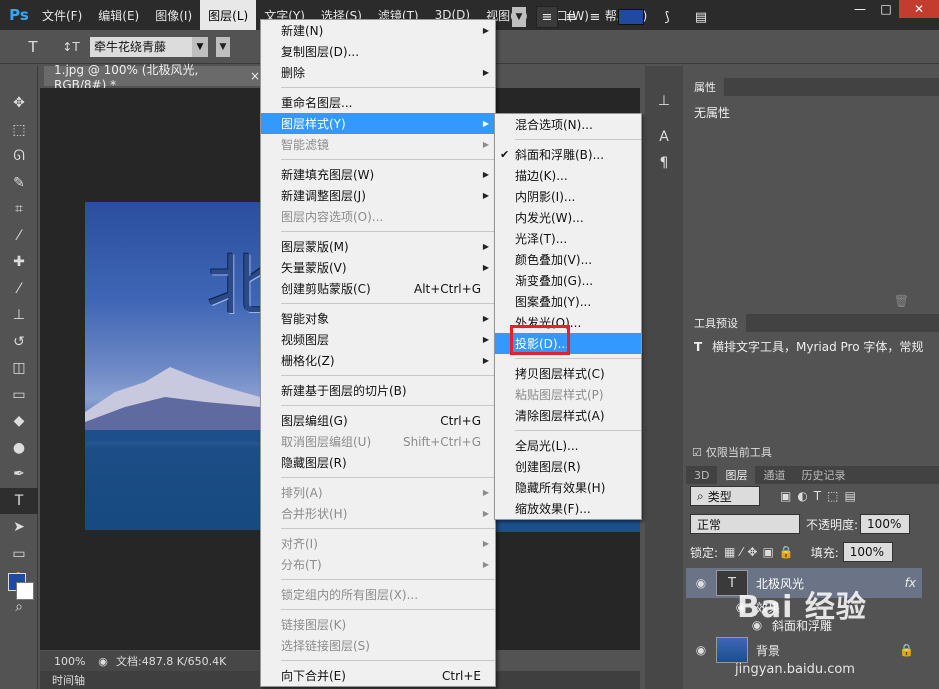 The width and height of the screenshot is (939, 689). What do you see at coordinates (19, 183) in the screenshot?
I see `quick-select-tool-icon: ✎` at bounding box center [19, 183].